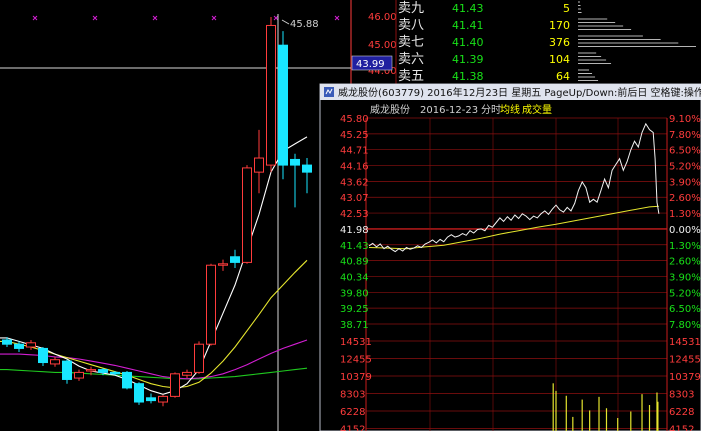  Describe the element at coordinates (354, 214) in the screenshot. I see `left-axis-label: 42.53` at that location.